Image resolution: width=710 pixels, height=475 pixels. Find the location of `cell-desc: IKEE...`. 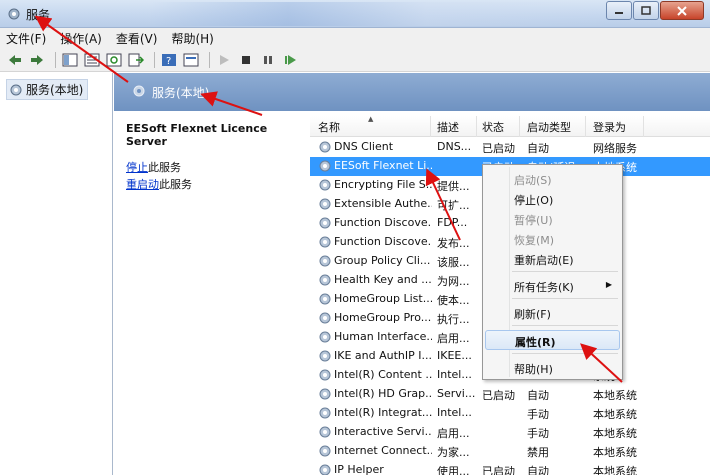

cell-desc: IKEE... is located at coordinates (454, 355).